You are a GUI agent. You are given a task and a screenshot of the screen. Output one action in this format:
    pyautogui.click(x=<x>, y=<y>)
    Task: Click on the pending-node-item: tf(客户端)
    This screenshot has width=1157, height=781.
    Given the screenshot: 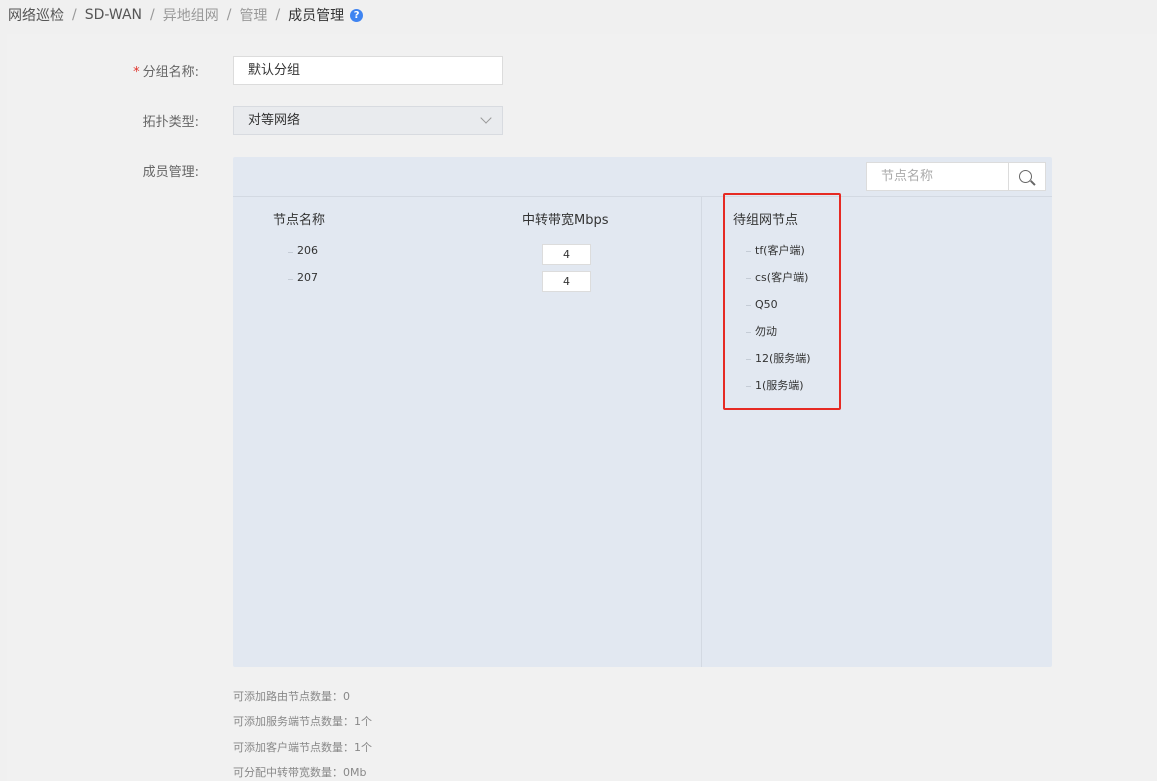 What is the action you would take?
    pyautogui.click(x=778, y=255)
    